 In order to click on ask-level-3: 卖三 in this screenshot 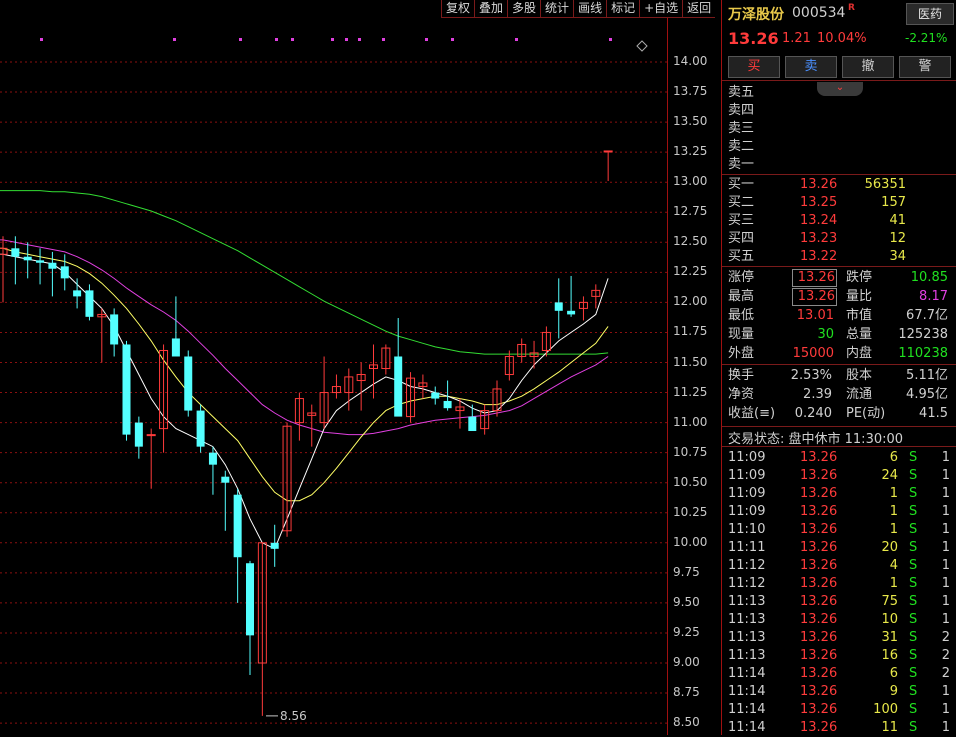, I will do `click(741, 128)`.